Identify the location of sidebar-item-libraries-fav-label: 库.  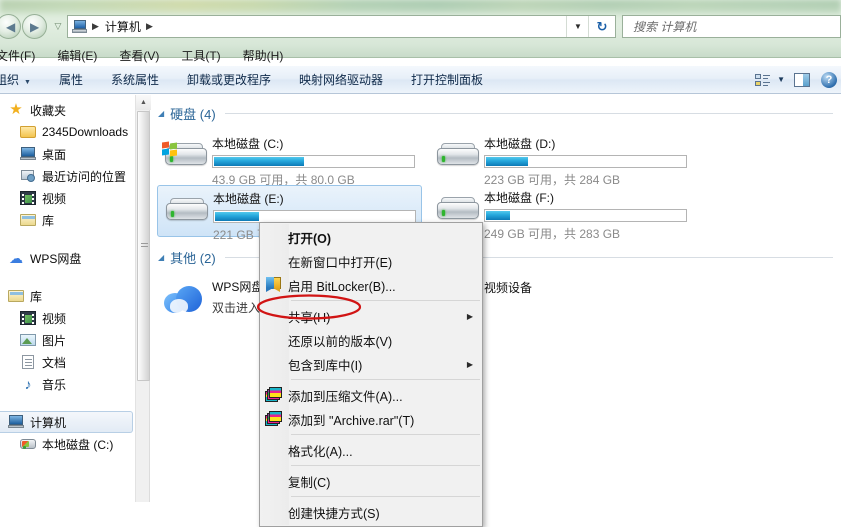
(48, 220).